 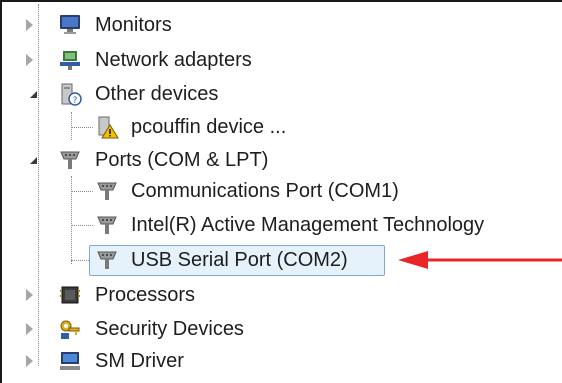 I want to click on tree-item-label: Intel(R) Active Management Technology, so click(x=308, y=225).